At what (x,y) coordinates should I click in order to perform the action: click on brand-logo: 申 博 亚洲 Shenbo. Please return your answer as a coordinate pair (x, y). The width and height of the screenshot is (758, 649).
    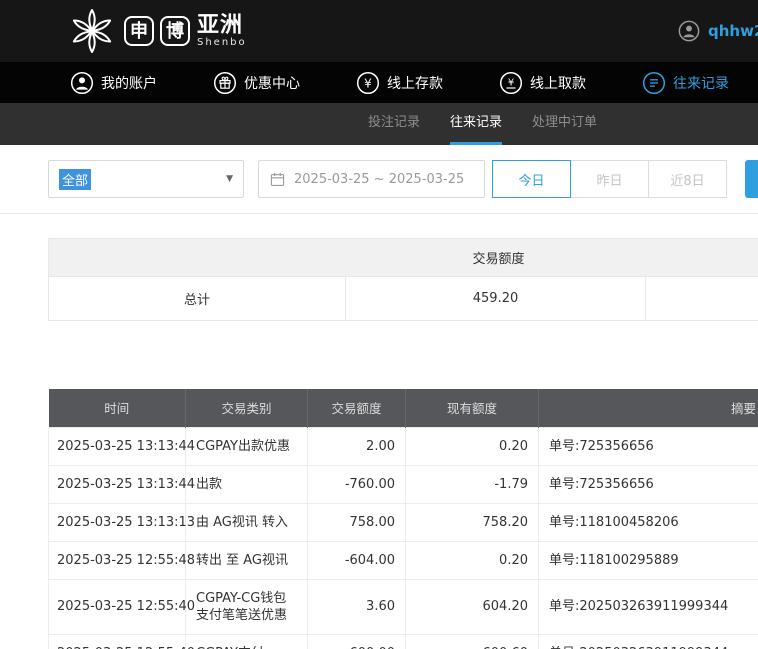
    Looking at the image, I should click on (156, 31).